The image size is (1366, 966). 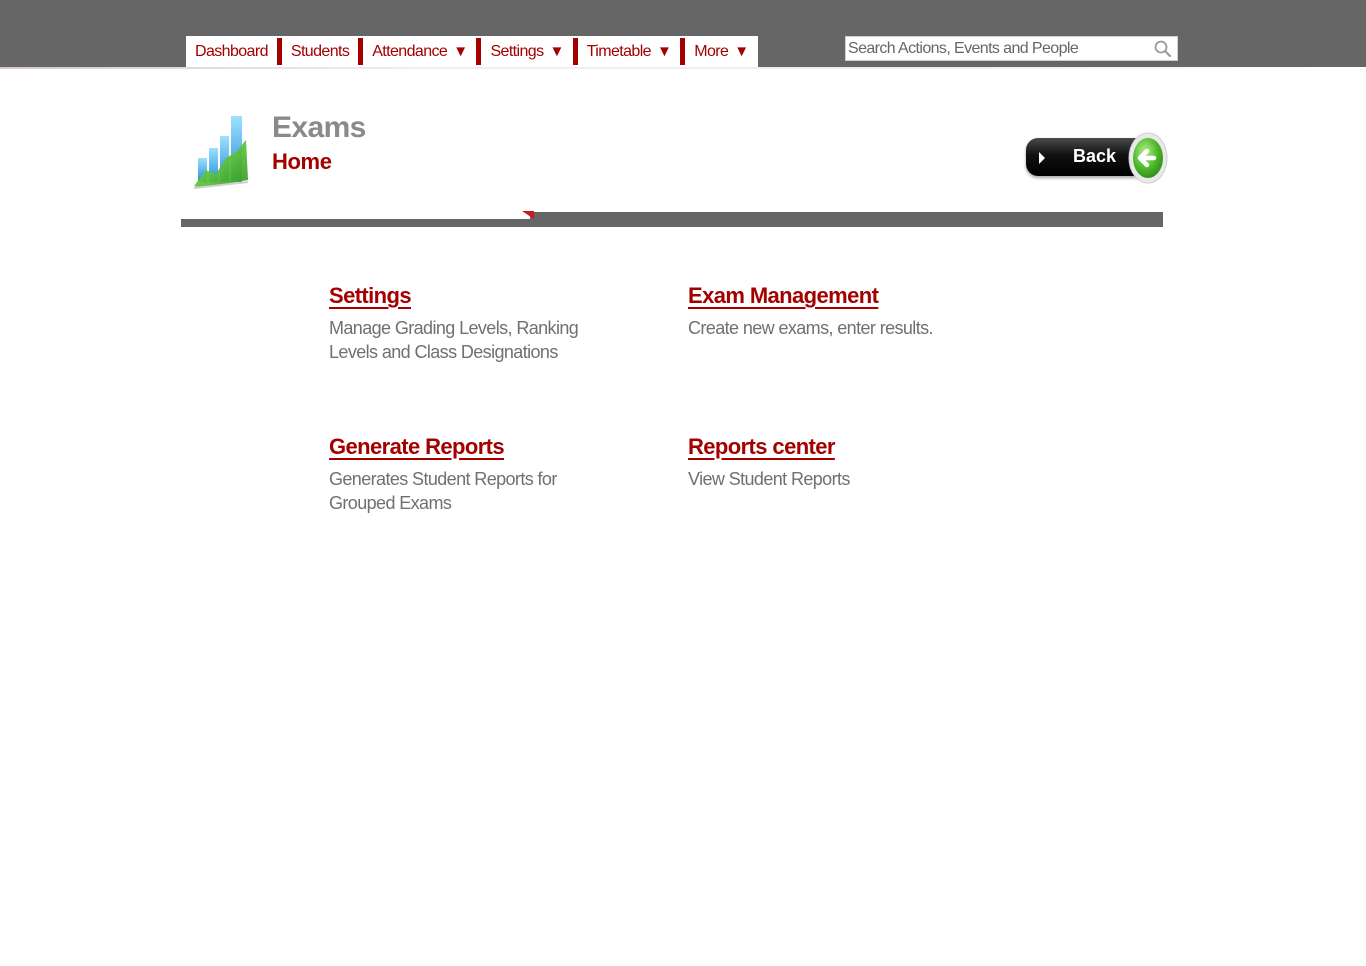 What do you see at coordinates (711, 51) in the screenshot?
I see `nav-item-label: More` at bounding box center [711, 51].